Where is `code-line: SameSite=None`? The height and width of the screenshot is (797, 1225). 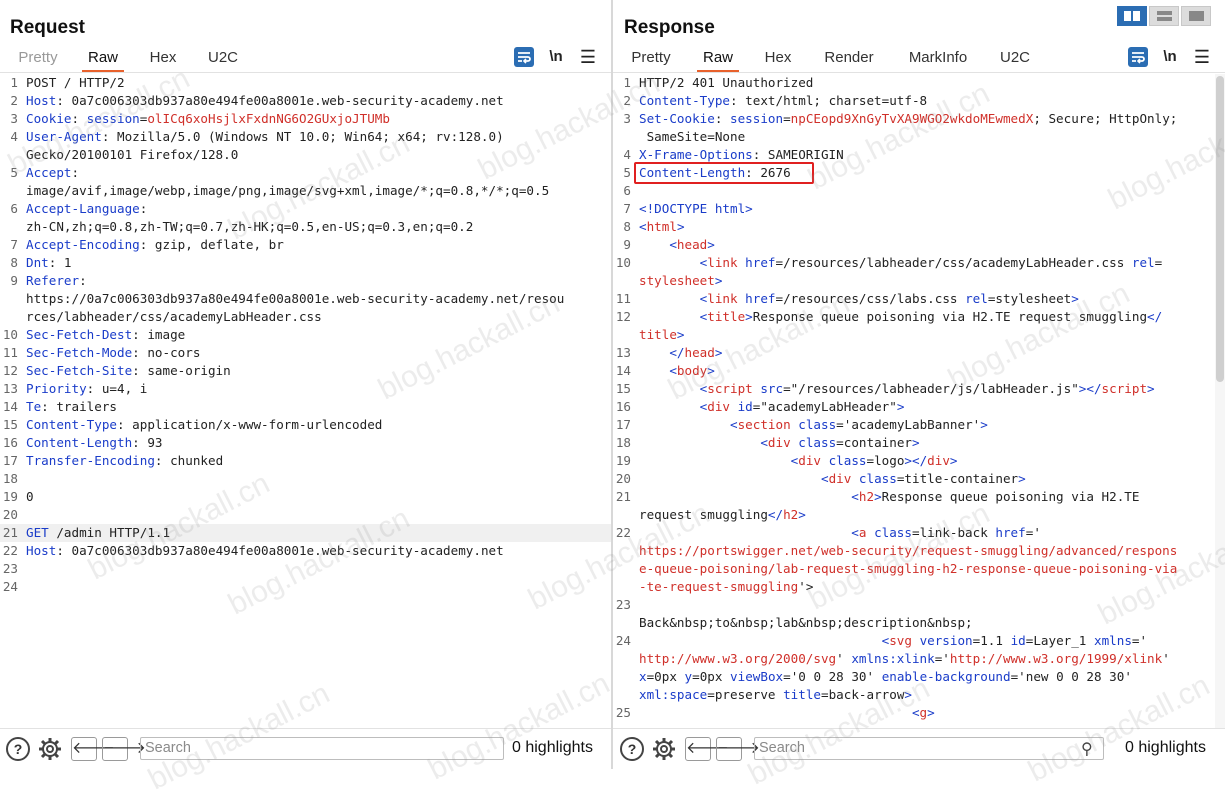 code-line: SameSite=None is located at coordinates (913, 137).